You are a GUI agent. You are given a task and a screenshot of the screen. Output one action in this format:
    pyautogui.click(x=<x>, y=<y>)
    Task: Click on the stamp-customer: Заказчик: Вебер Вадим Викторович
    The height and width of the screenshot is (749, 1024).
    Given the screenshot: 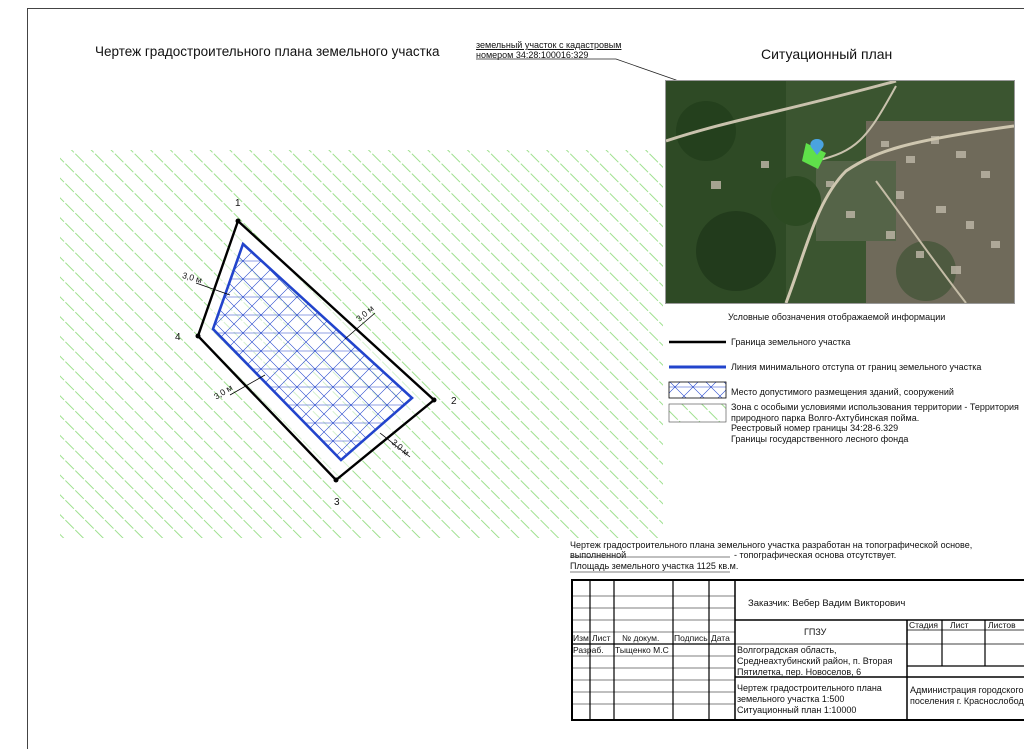 What is the action you would take?
    pyautogui.click(x=827, y=603)
    